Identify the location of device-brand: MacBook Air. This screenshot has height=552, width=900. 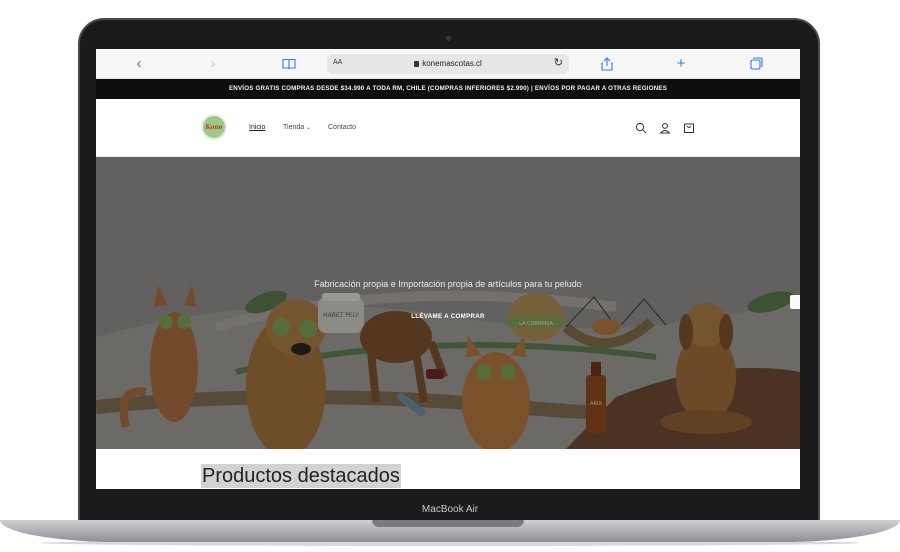
(450, 509).